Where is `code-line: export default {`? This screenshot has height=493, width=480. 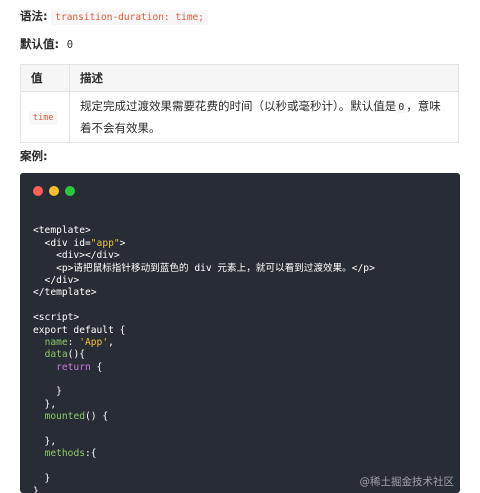
code-line: export default { is located at coordinates (204, 331).